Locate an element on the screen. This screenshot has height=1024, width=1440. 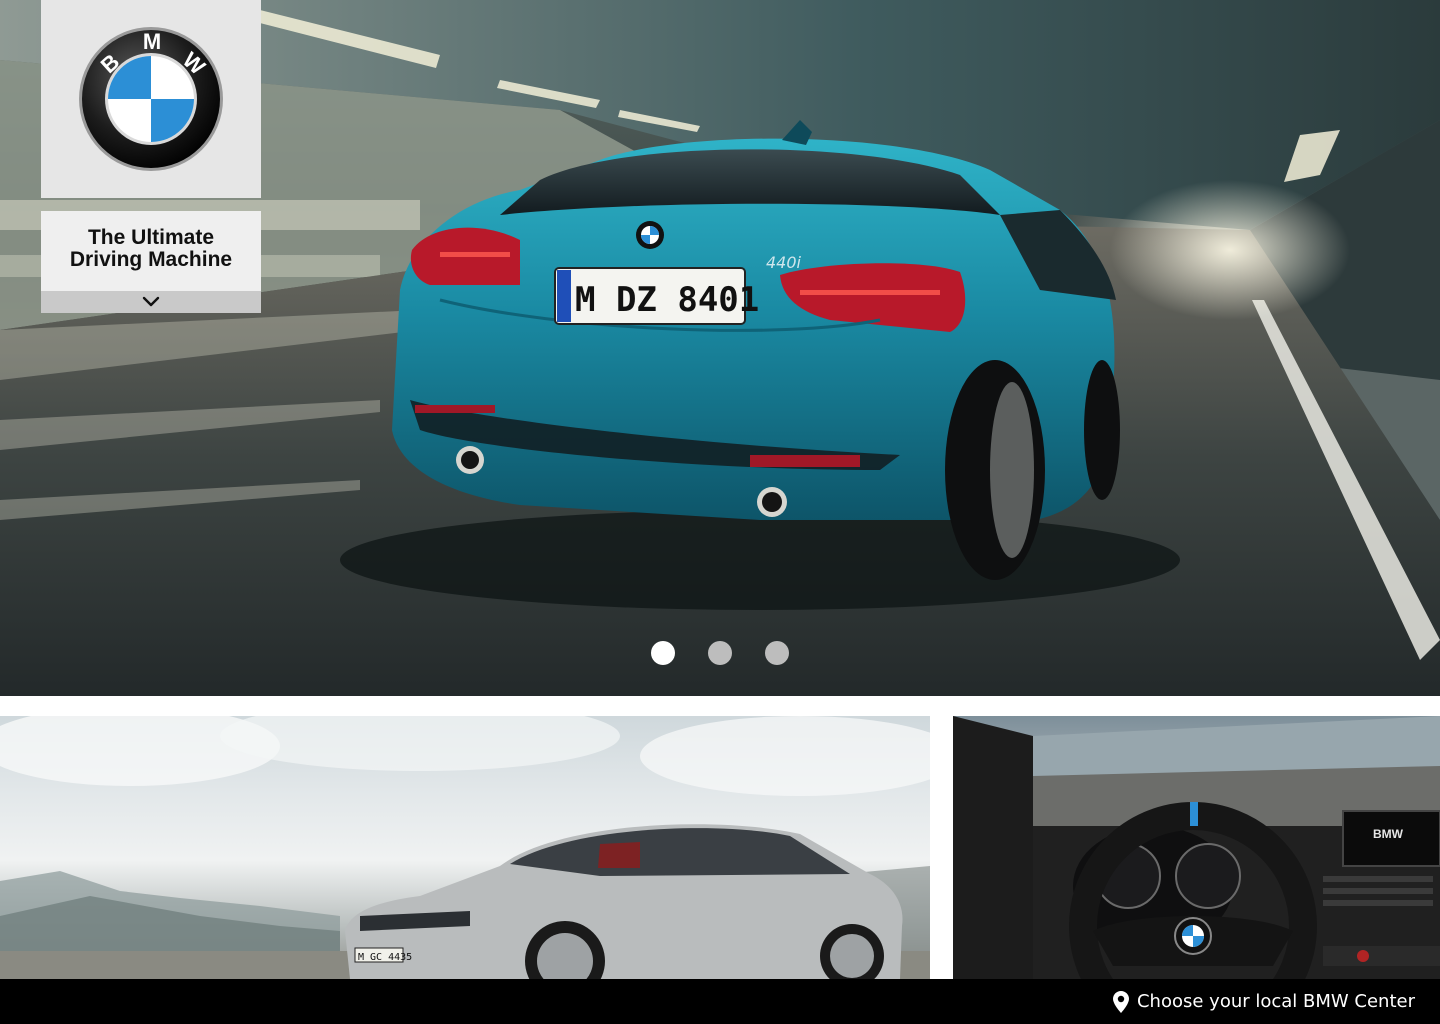
footer-bar: Choose your local BMW Center is located at coordinates (720, 1001).